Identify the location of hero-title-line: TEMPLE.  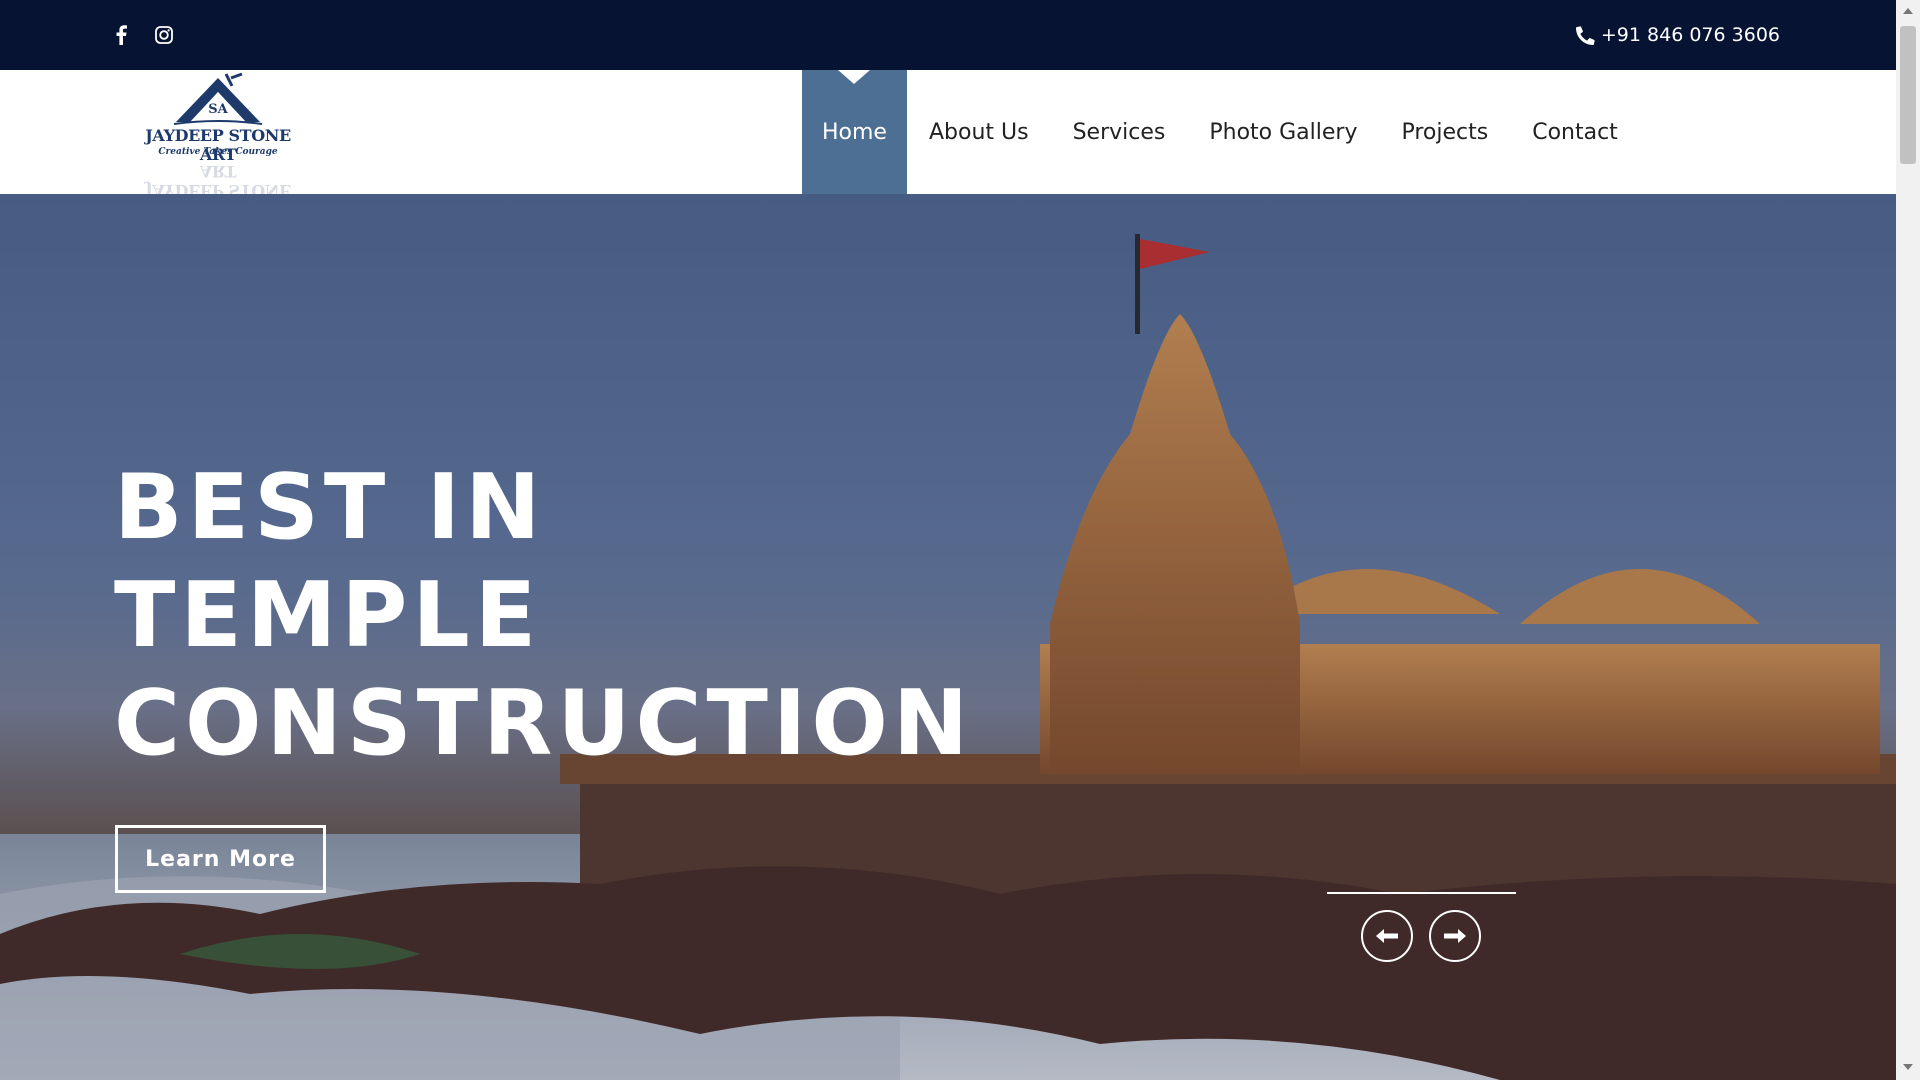
(328, 615).